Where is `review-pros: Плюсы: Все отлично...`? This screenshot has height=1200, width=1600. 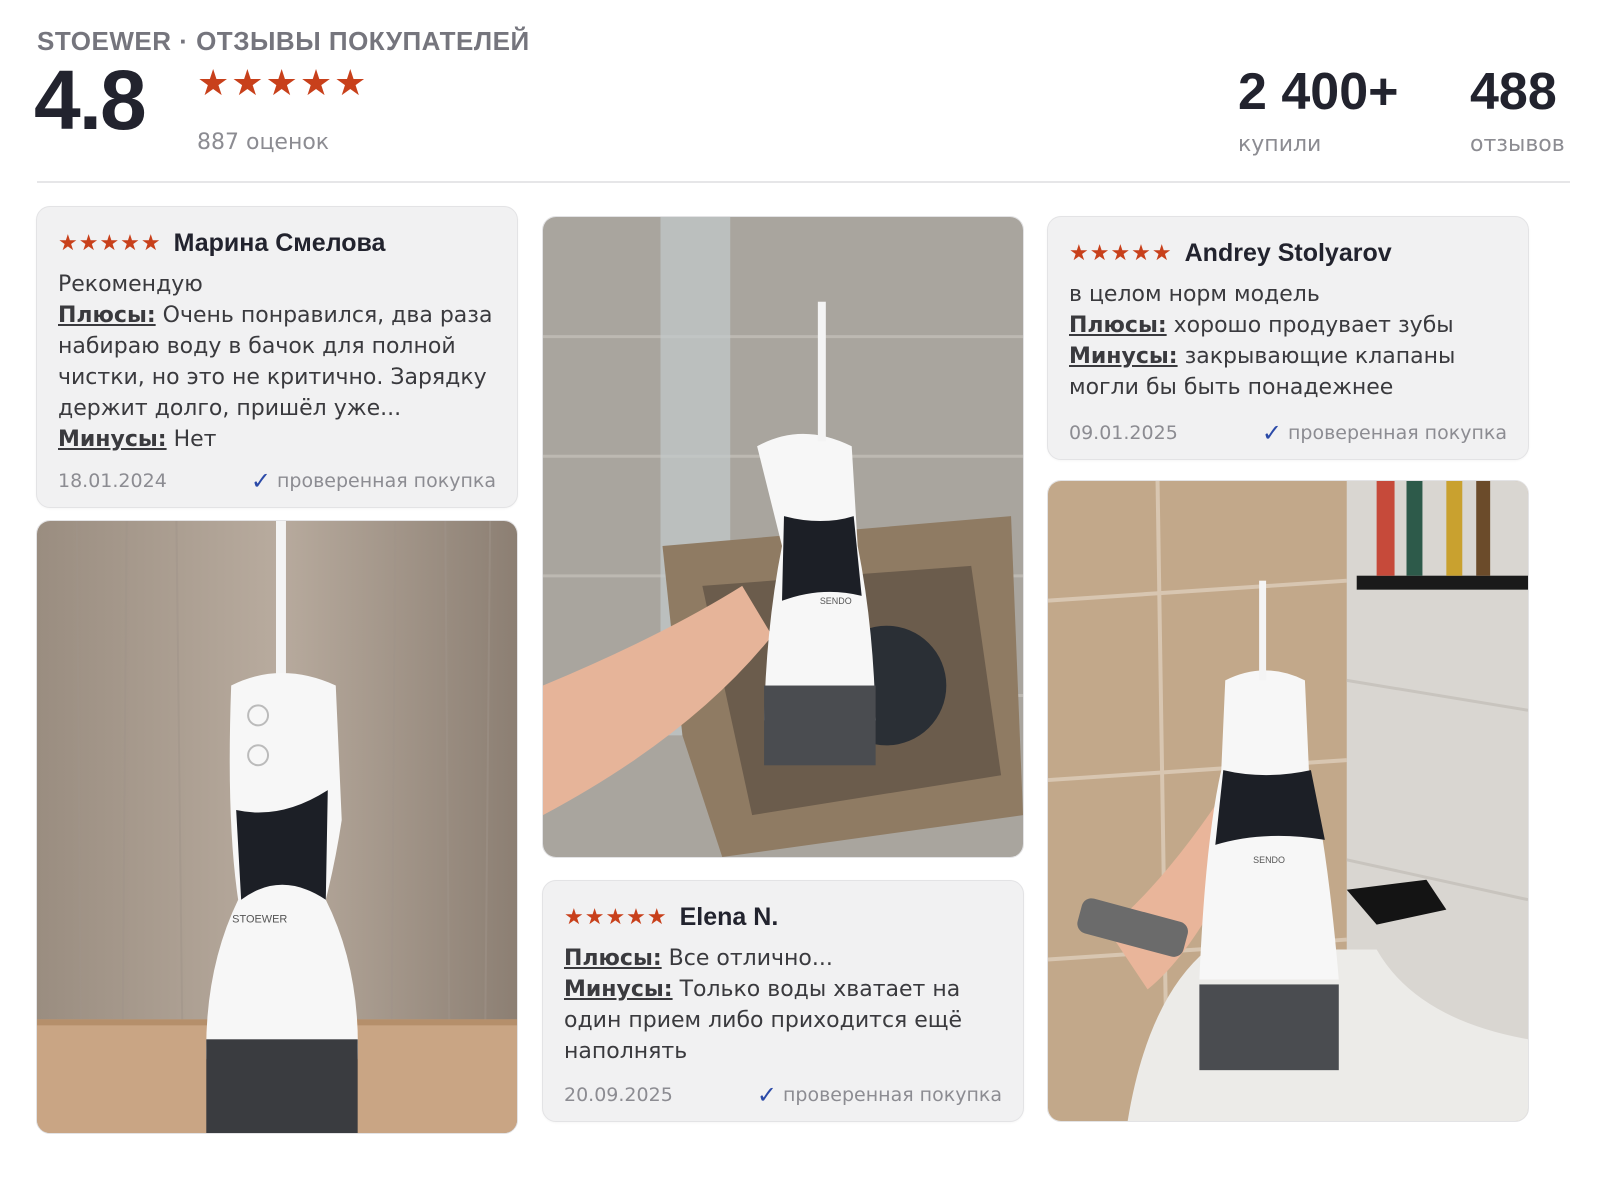
review-pros: Плюсы: Все отлично... is located at coordinates (783, 958).